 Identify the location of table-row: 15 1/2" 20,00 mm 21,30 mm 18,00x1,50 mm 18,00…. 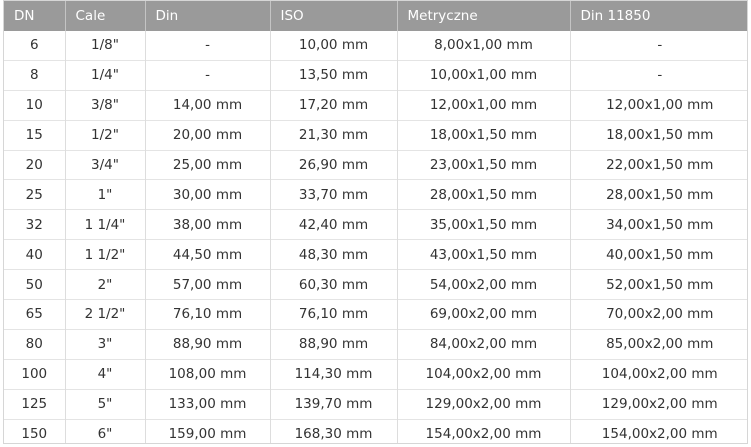
(375, 135).